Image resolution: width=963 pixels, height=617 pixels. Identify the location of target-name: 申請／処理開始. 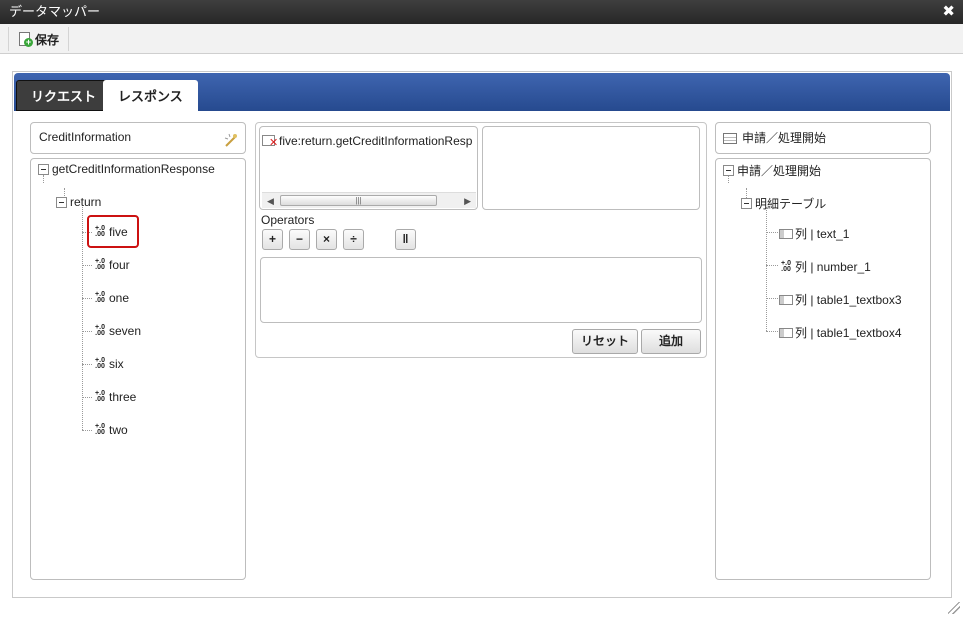
(784, 137).